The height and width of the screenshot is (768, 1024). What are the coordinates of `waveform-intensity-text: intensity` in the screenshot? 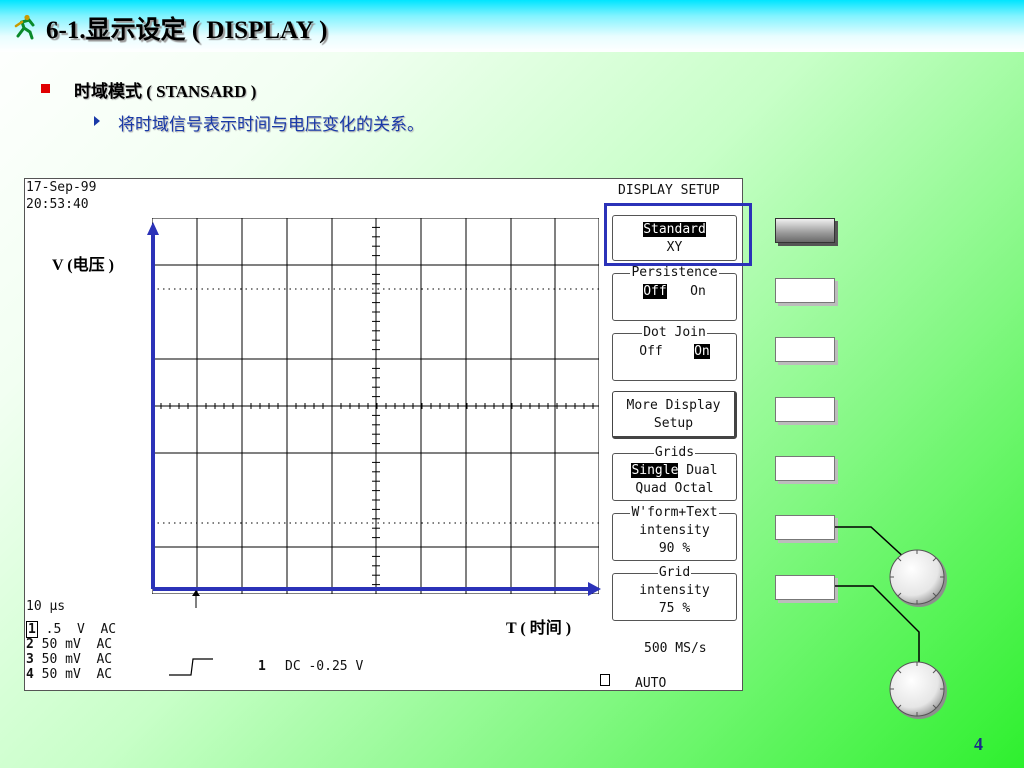 It's located at (674, 530).